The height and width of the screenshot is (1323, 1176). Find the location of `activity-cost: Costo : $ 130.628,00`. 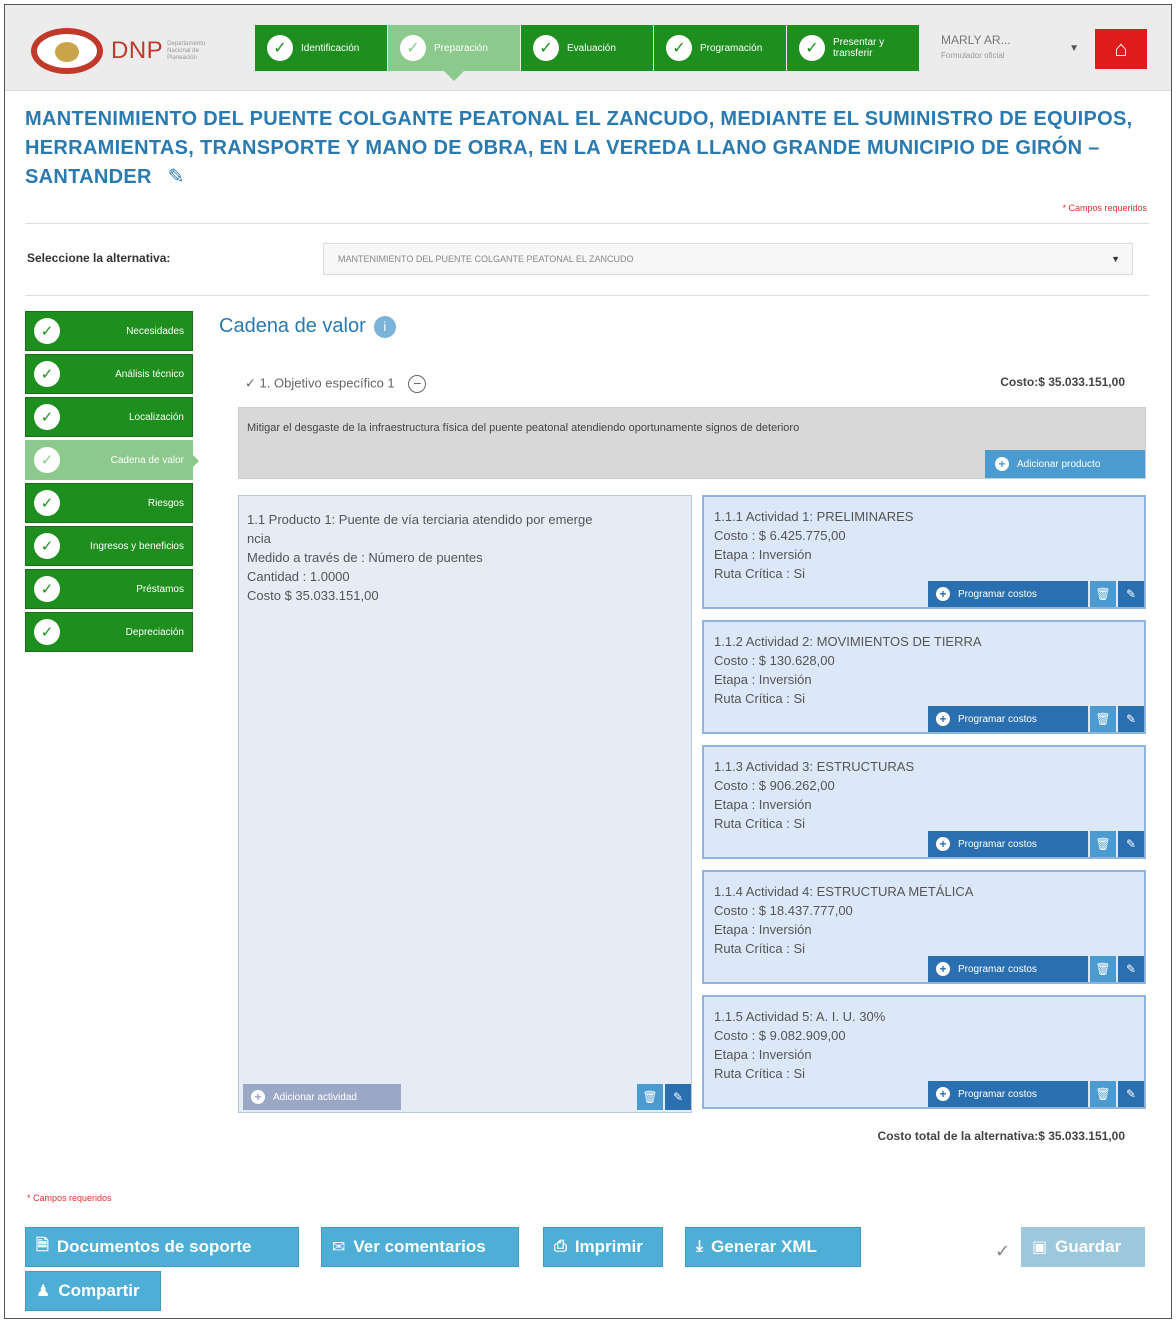

activity-cost: Costo : $ 130.628,00 is located at coordinates (774, 660).